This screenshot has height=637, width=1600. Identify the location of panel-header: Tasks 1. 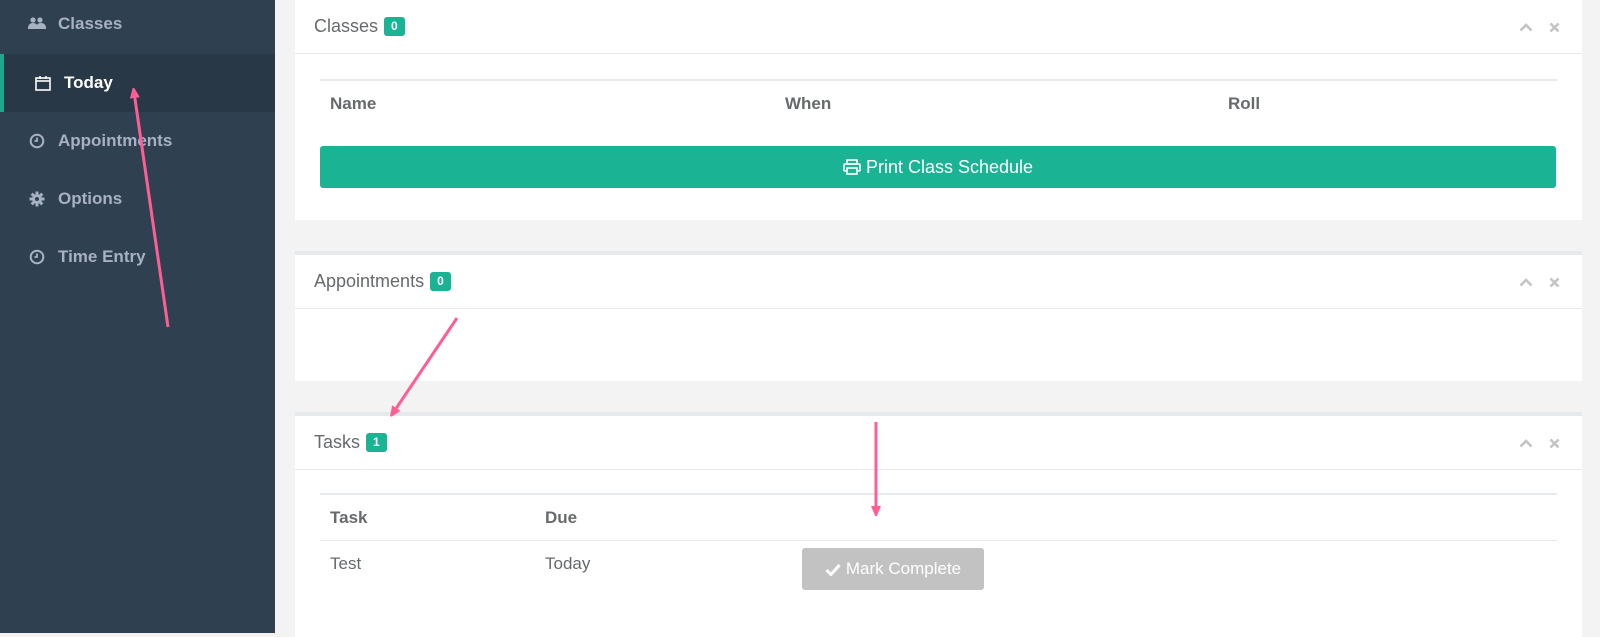
(938, 443).